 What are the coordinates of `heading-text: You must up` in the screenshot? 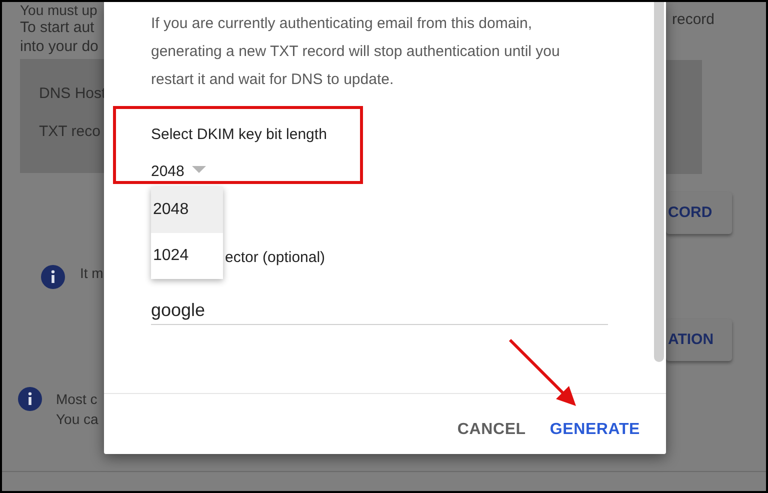 It's located at (59, 10).